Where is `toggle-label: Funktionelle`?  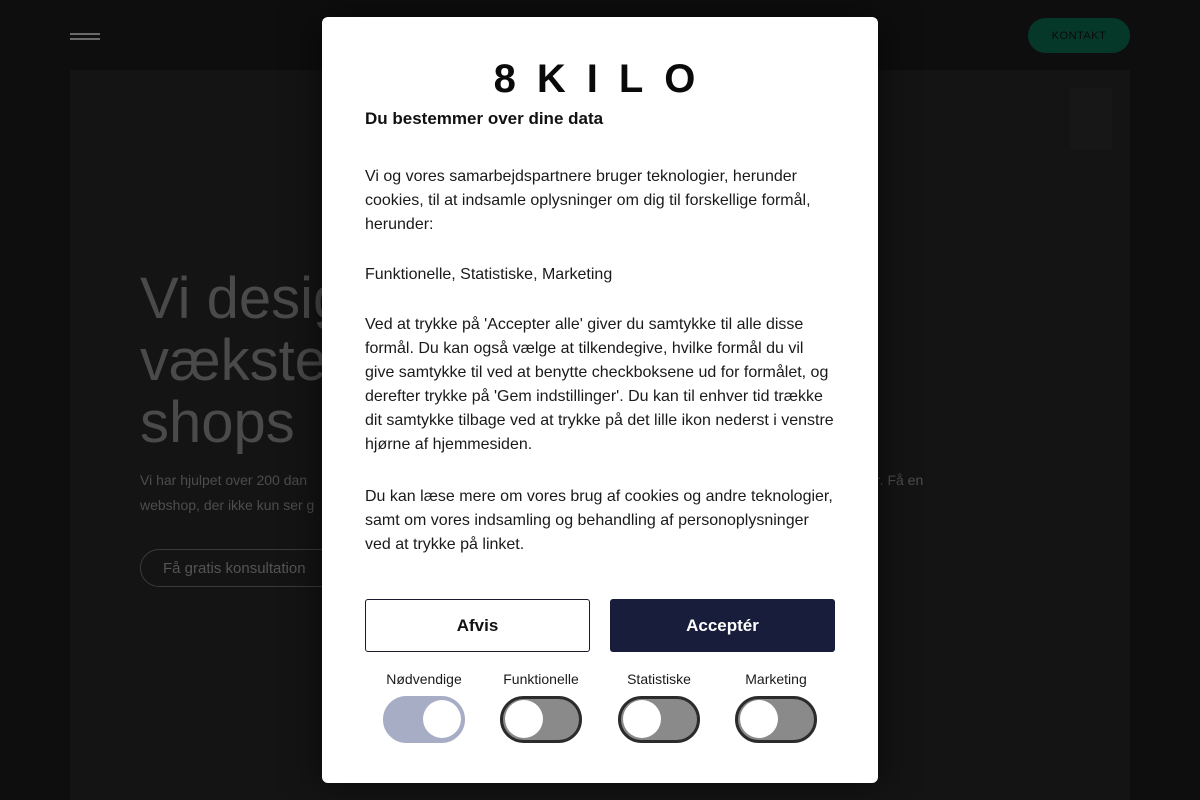 toggle-label: Funktionelle is located at coordinates (541, 679).